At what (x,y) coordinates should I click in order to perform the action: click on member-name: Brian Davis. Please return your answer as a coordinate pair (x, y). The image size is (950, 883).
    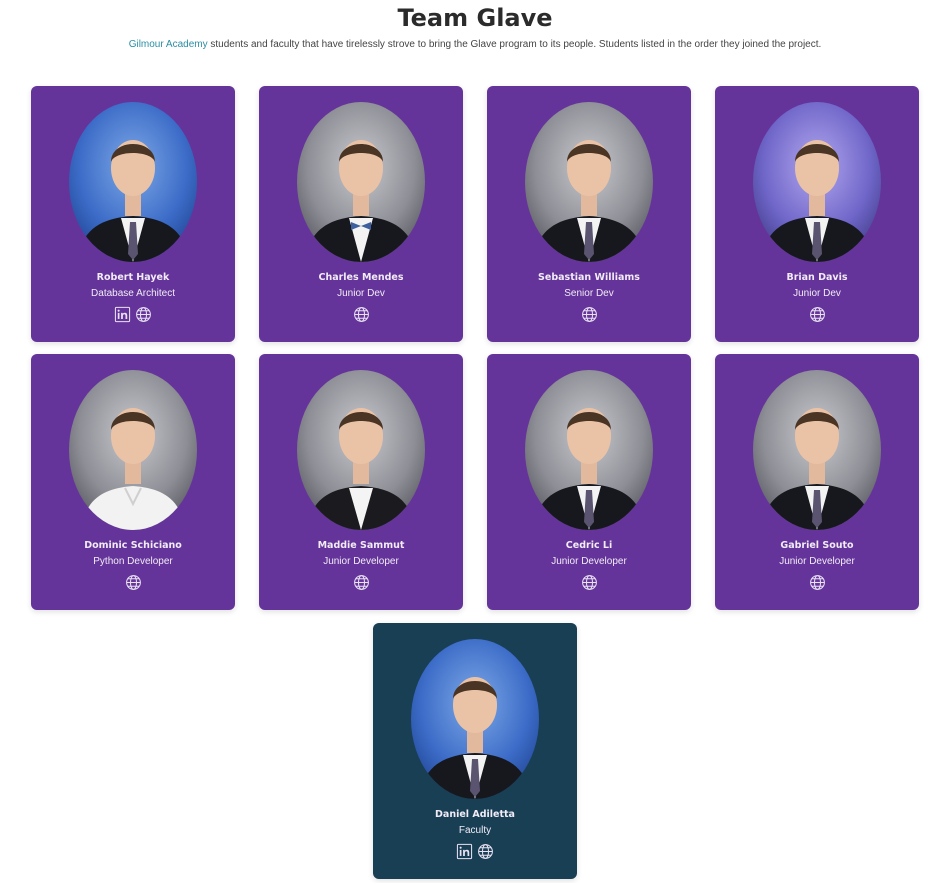
    Looking at the image, I should click on (817, 277).